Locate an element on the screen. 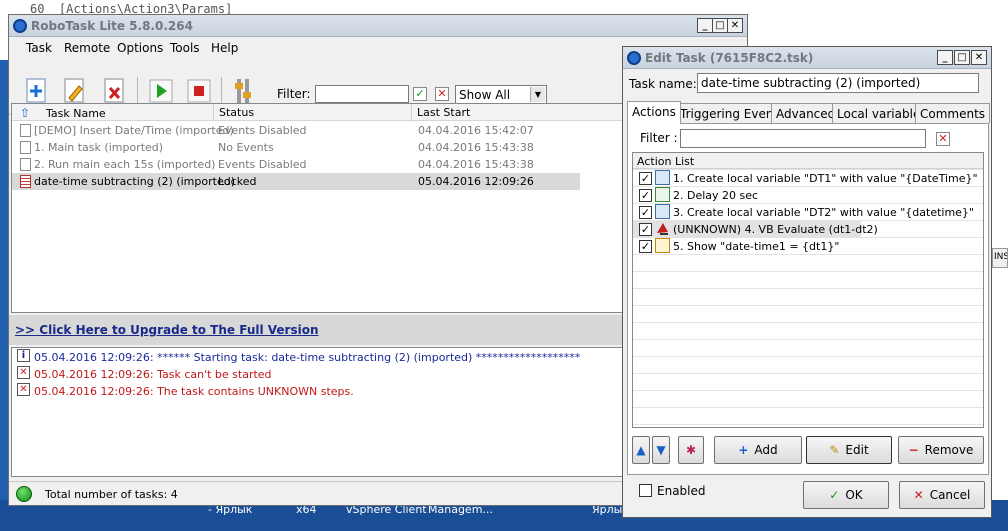  edit-close-button: ✕ is located at coordinates (979, 57).